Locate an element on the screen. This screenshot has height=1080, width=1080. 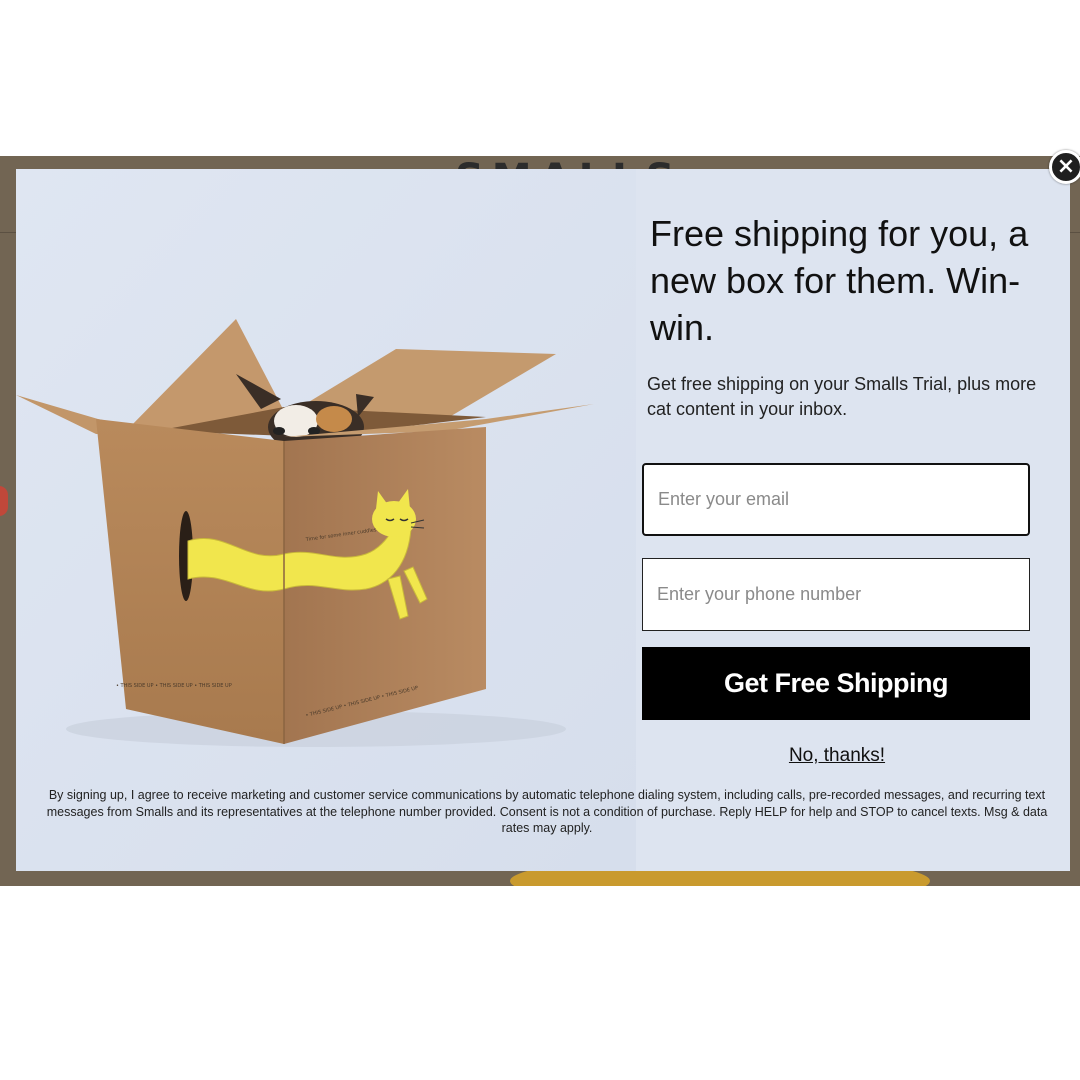
no-thanks-link: No, thanks! is located at coordinates (837, 756).